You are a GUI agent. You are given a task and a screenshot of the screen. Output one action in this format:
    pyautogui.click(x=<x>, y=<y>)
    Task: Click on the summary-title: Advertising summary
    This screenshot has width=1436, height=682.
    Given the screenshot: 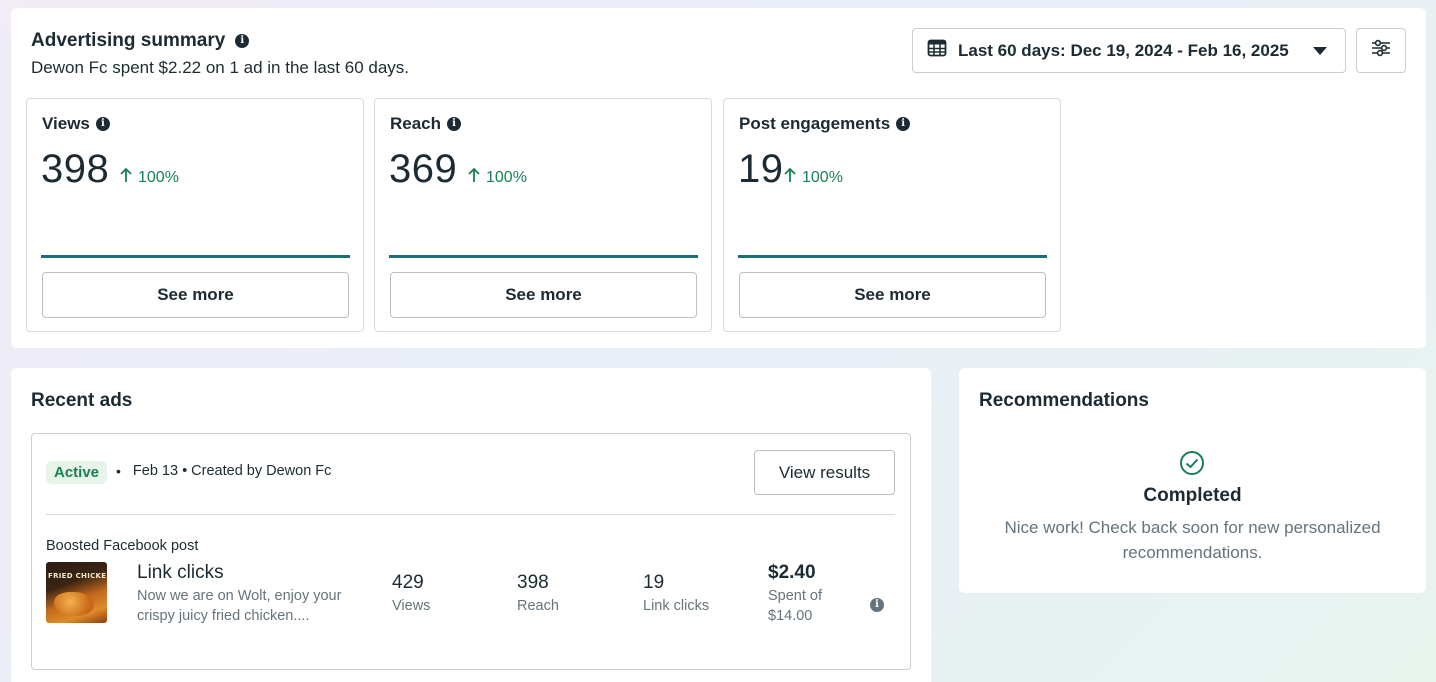 What is the action you would take?
    pyautogui.click(x=128, y=40)
    